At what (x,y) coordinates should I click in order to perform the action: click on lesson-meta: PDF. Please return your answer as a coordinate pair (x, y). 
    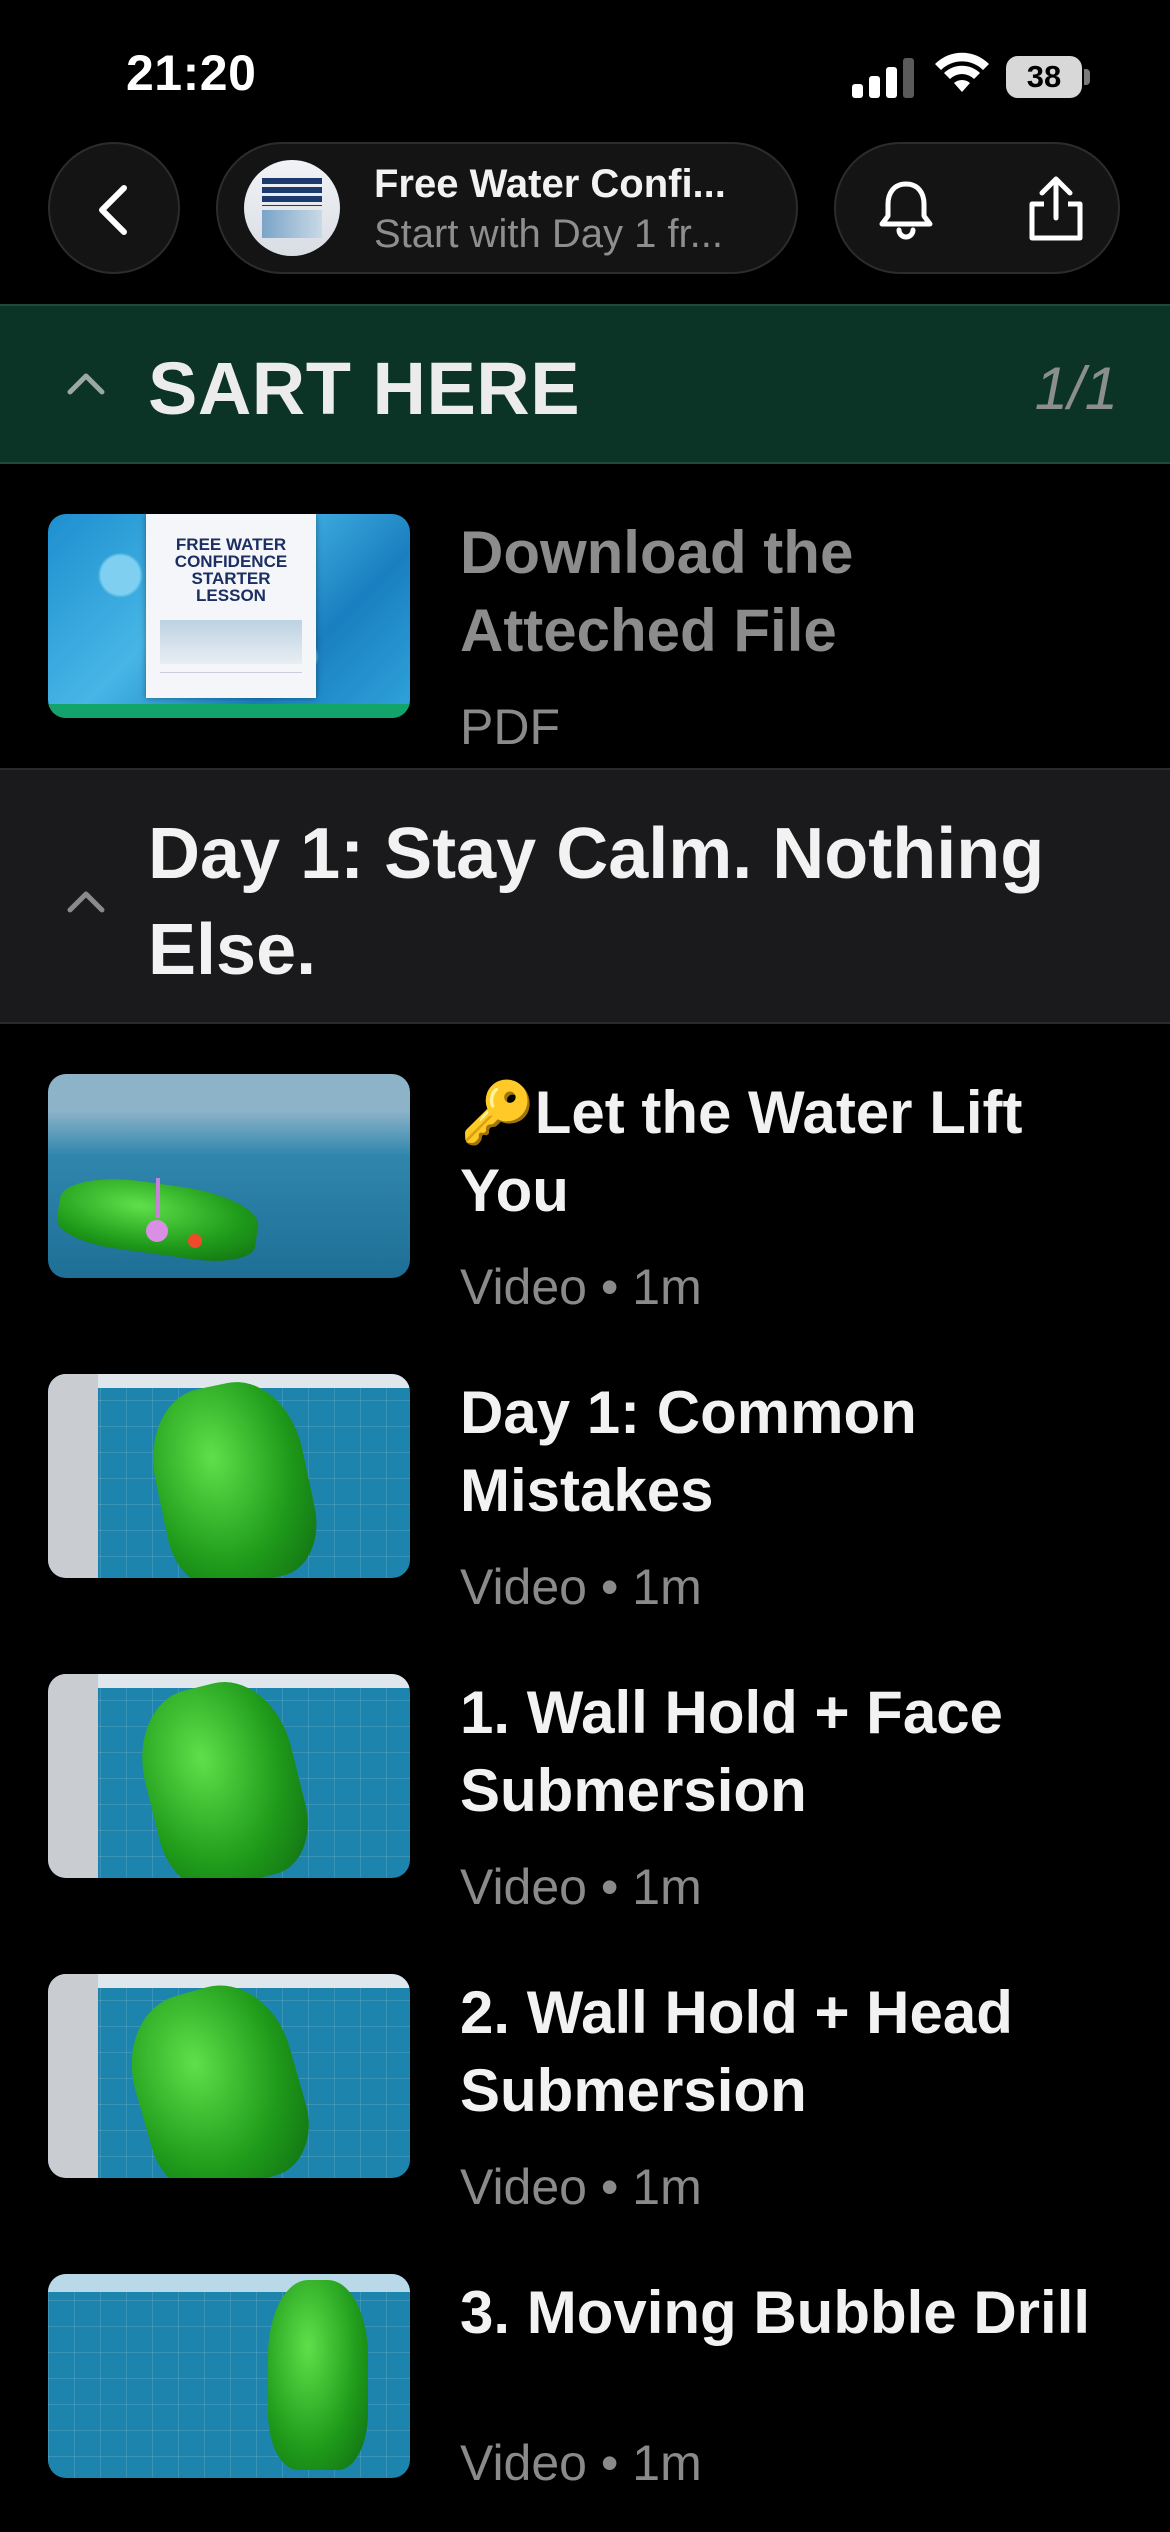
    Looking at the image, I should click on (510, 727).